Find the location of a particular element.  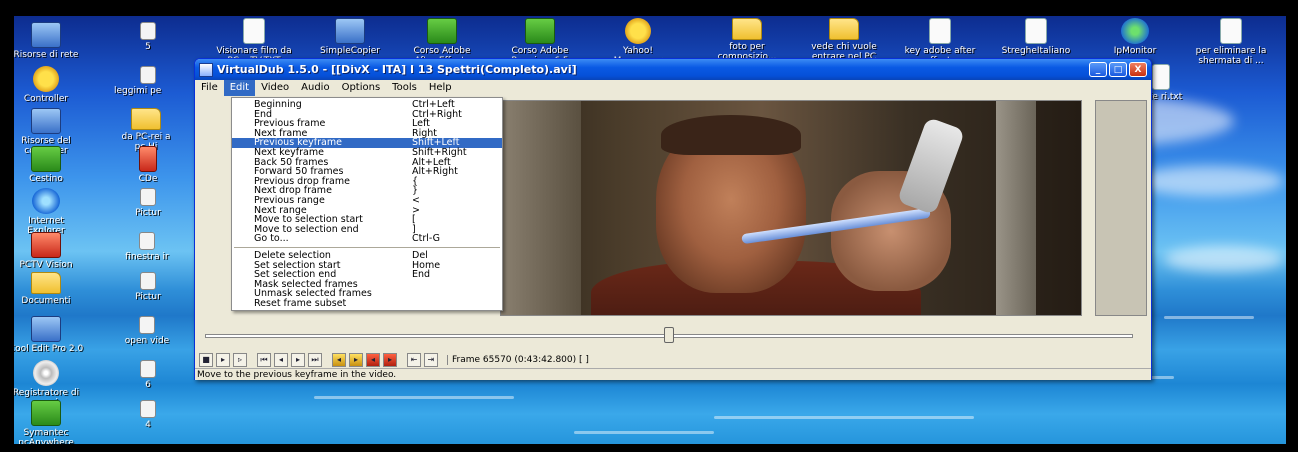

menu-help: Help is located at coordinates (440, 88).